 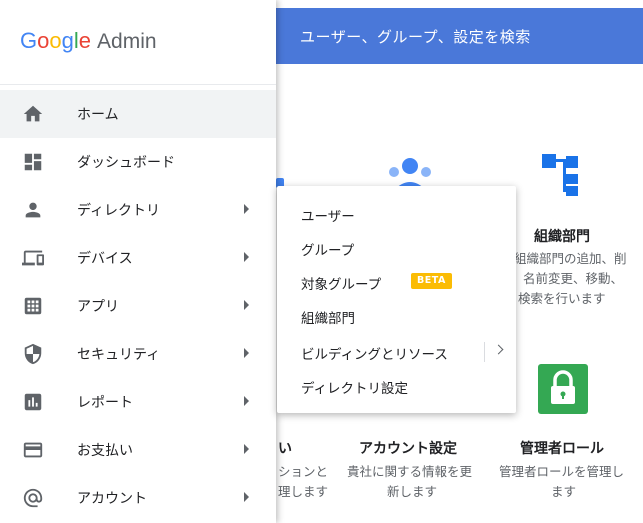 What do you see at coordinates (33, 210) in the screenshot?
I see `person-icon` at bounding box center [33, 210].